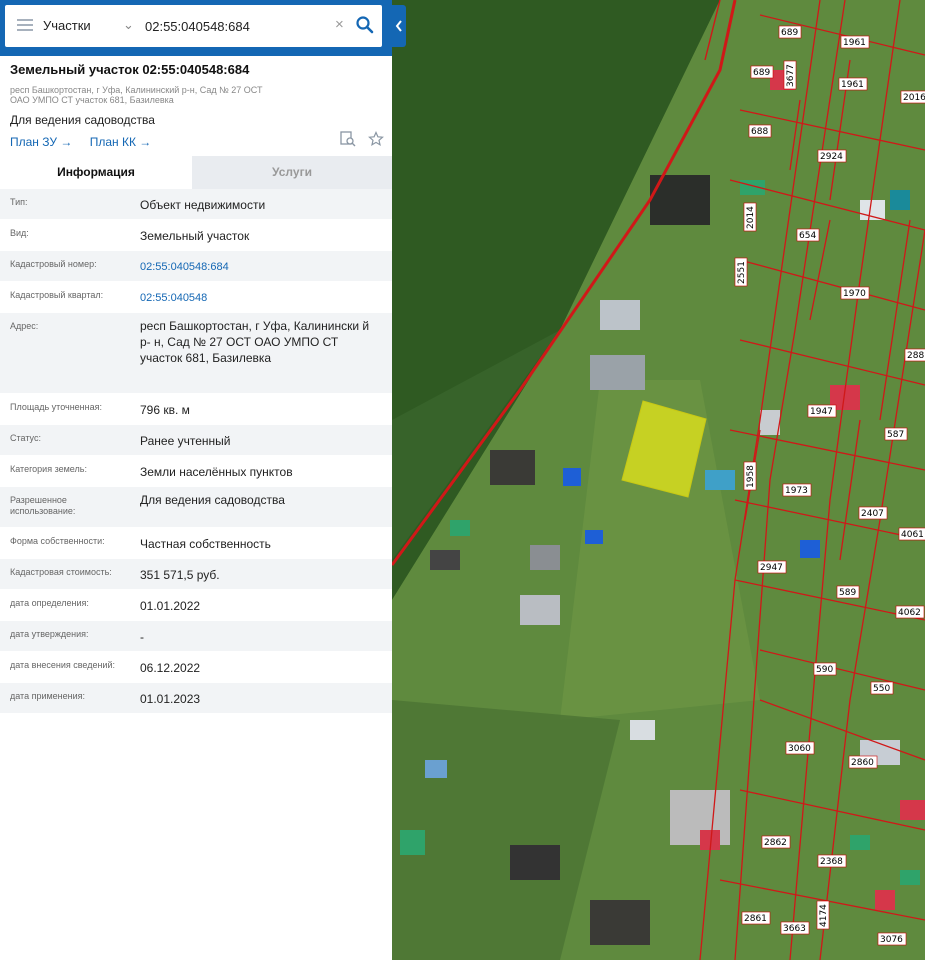  I want to click on row-label: Разрешенное использование:, so click(43, 505).